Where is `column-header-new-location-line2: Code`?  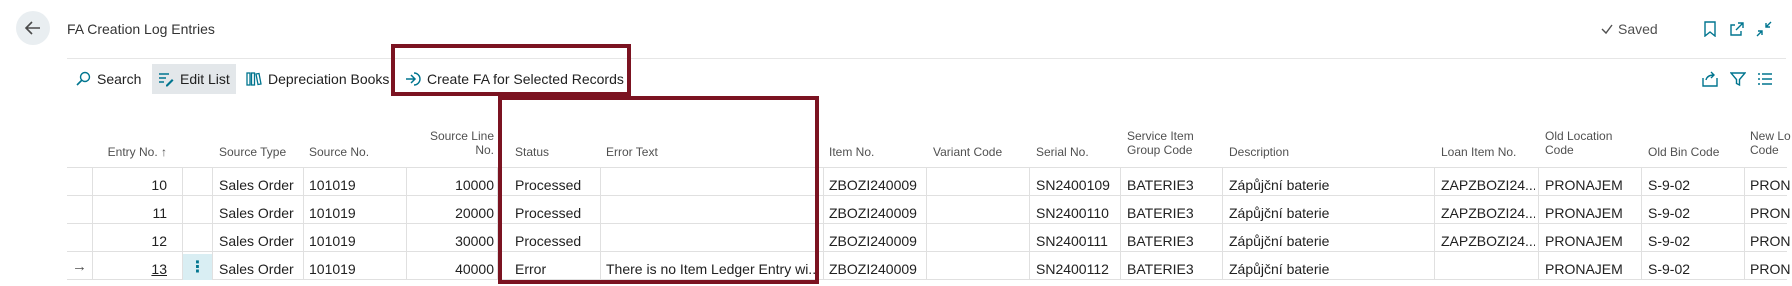 column-header-new-location-line2: Code is located at coordinates (1764, 150).